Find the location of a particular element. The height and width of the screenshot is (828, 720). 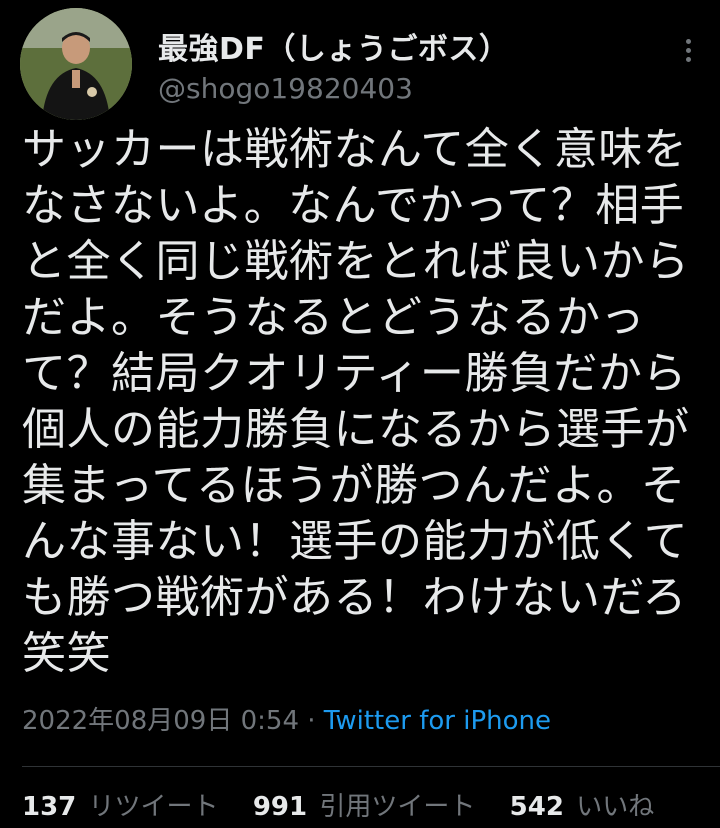

quotes-stat: 991 引用ツイート is located at coordinates (364, 804).